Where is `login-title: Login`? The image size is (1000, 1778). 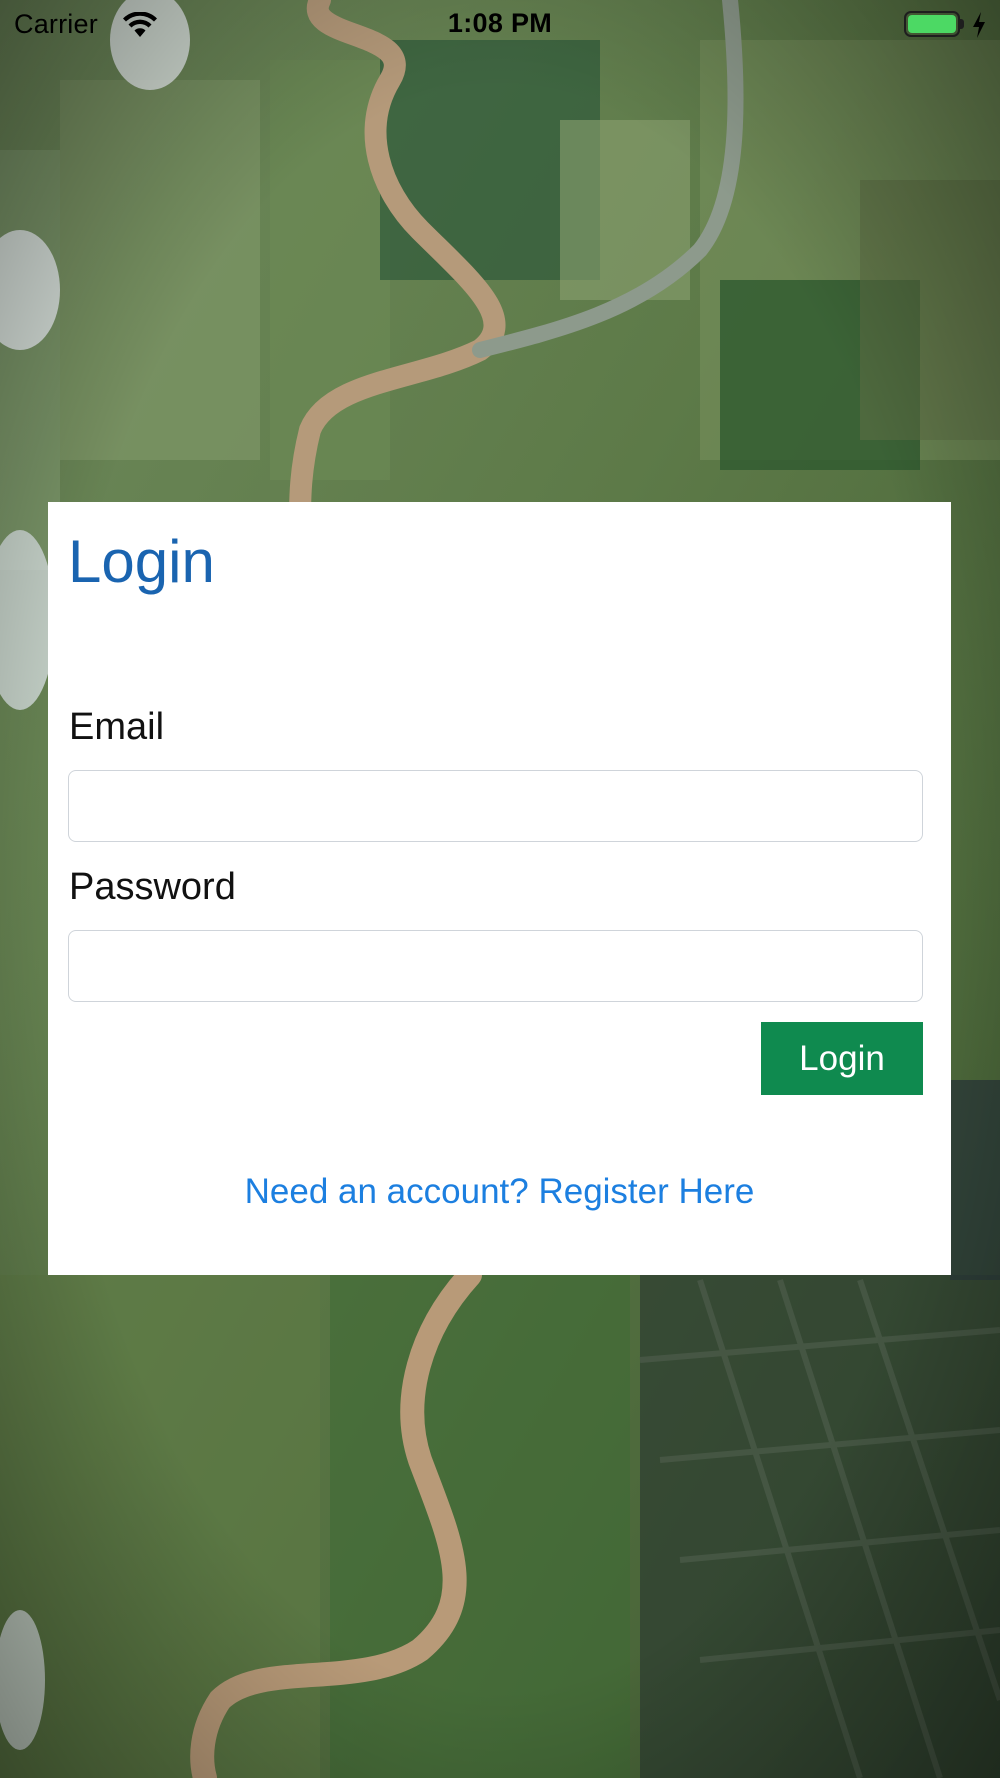
login-title: Login is located at coordinates (141, 561).